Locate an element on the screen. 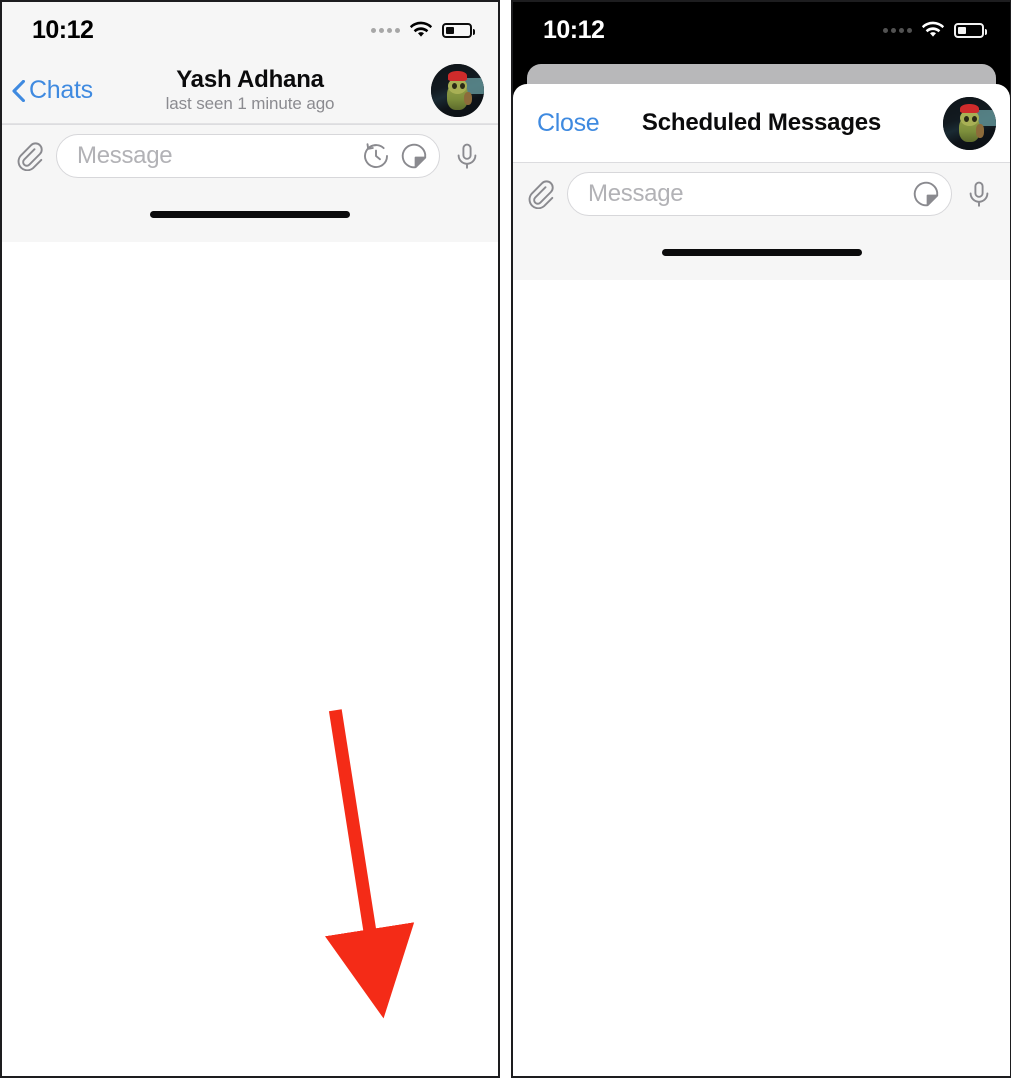 This screenshot has height=1078, width=1011. clock-schedule-icon is located at coordinates (376, 156).